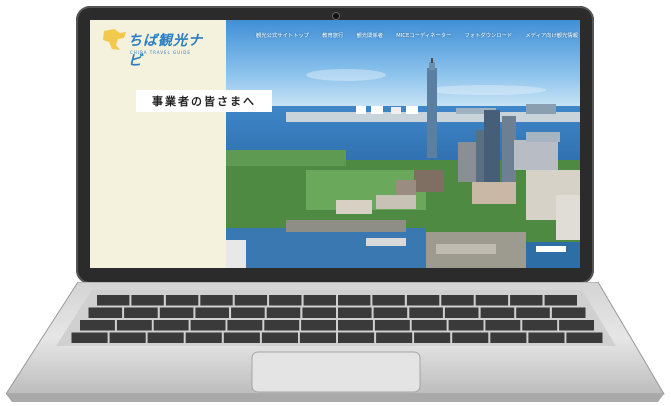 The width and height of the screenshot is (671, 406). What do you see at coordinates (332, 35) in the screenshot?
I see `nav-item-school-trip: 教育旅行` at bounding box center [332, 35].